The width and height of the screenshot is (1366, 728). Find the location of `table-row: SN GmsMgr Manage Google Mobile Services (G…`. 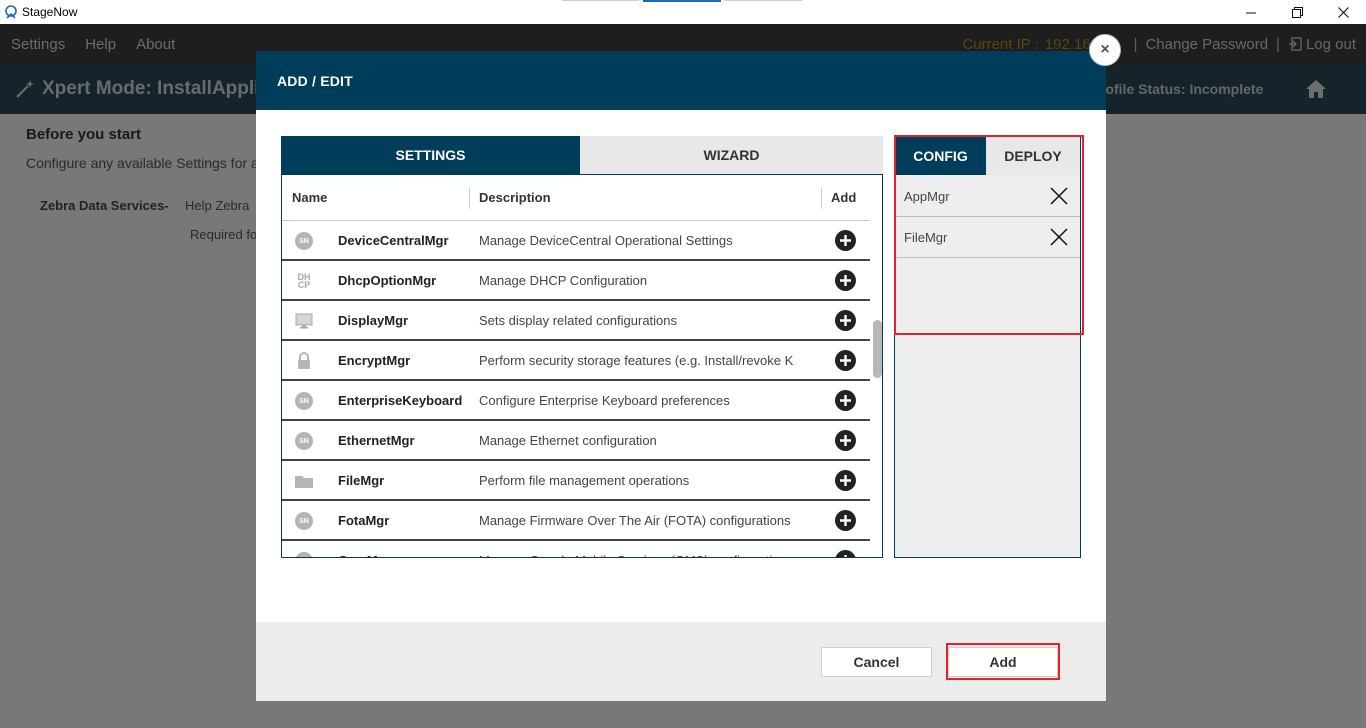

table-row: SN GmsMgr Manage Google Mobile Services (G… is located at coordinates (576, 549).